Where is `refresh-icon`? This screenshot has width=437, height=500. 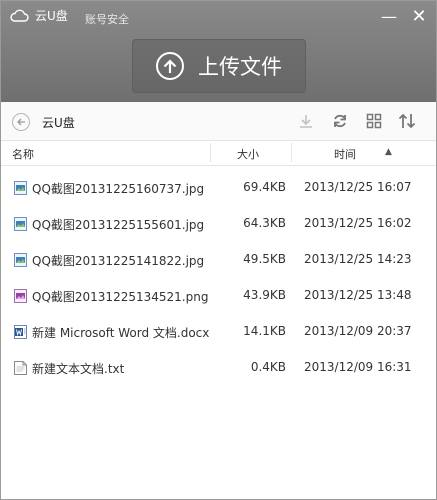
refresh-icon is located at coordinates (340, 121).